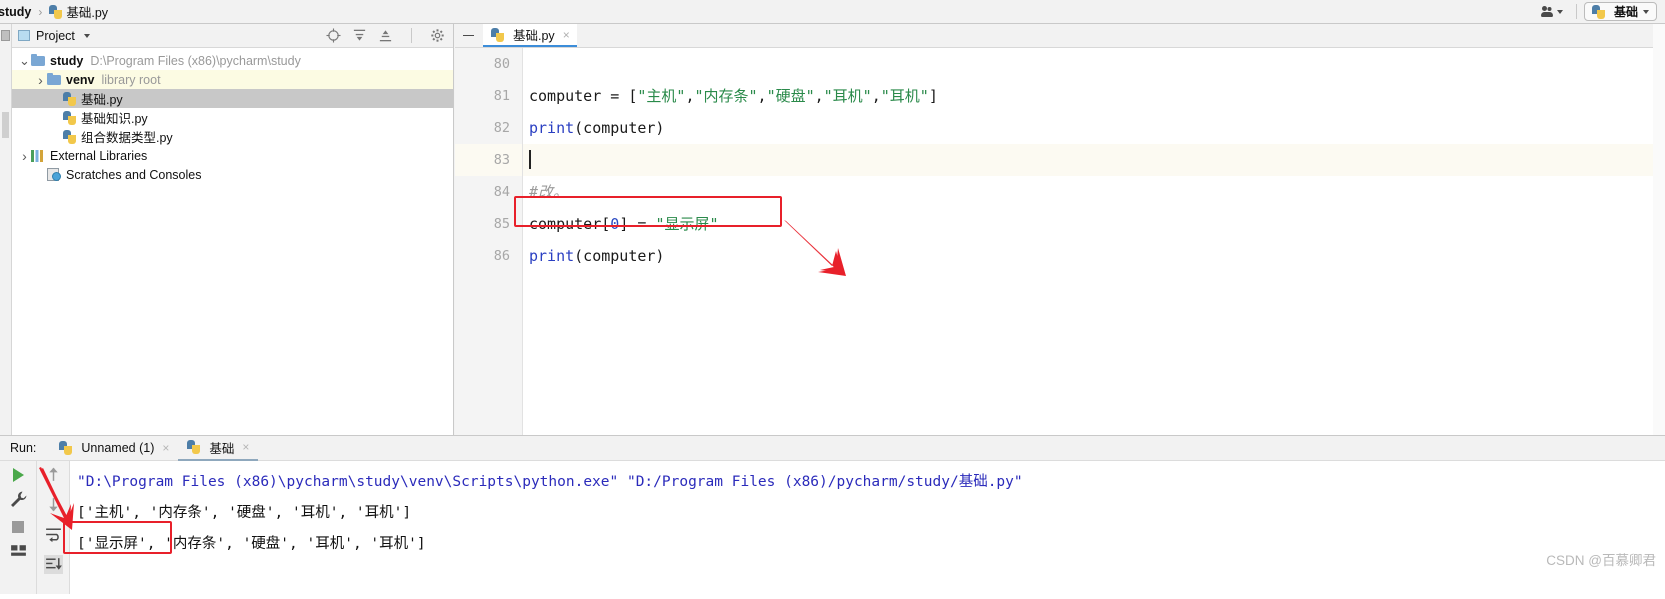 The width and height of the screenshot is (1665, 599). I want to click on run-icon, so click(18, 475).